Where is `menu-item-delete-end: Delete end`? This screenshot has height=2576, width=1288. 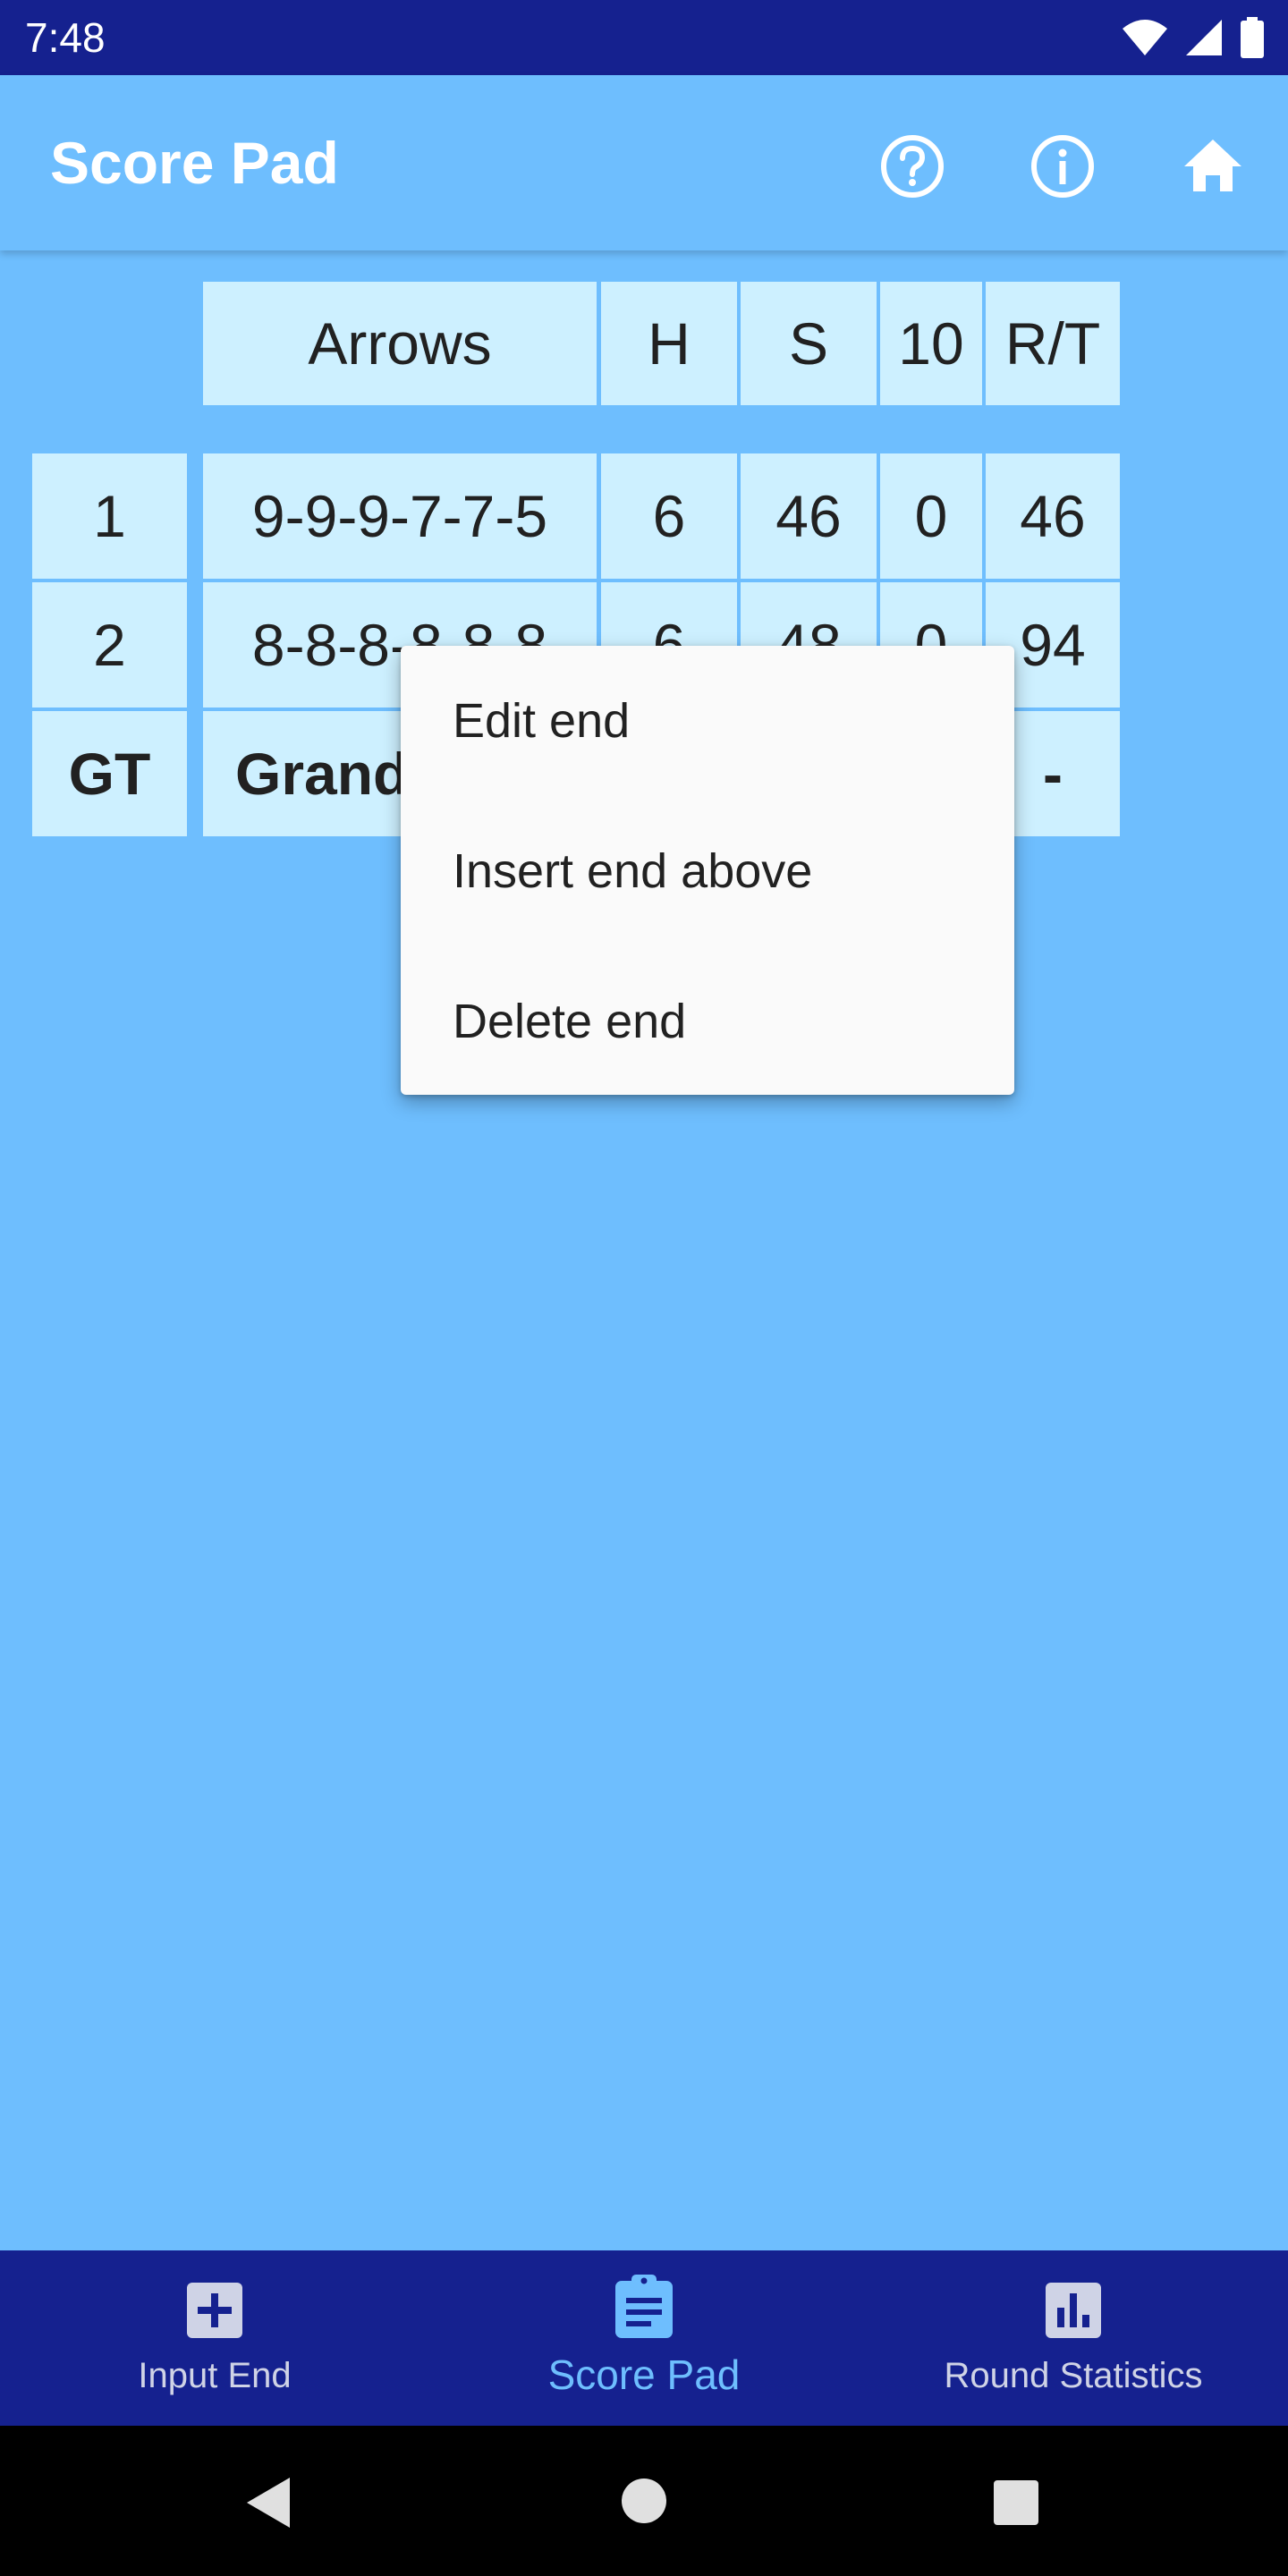 menu-item-delete-end: Delete end is located at coordinates (707, 1021).